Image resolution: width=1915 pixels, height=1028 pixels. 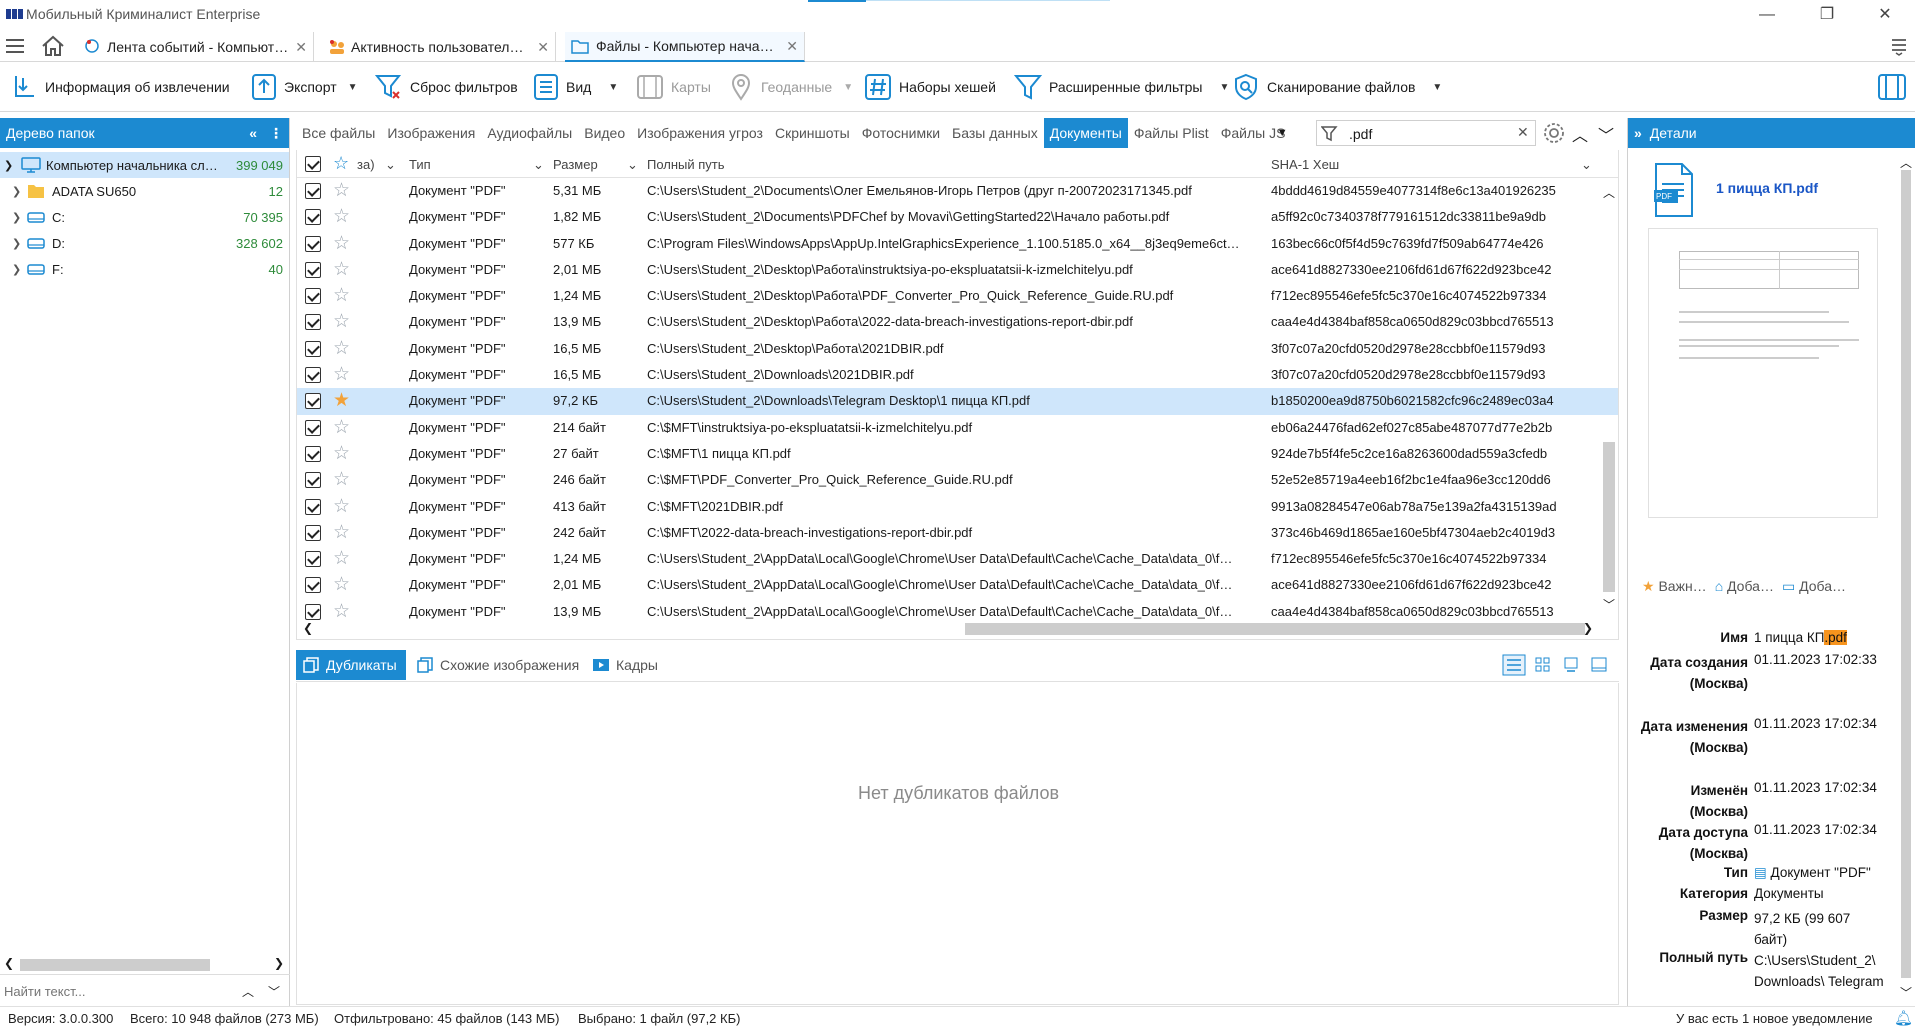 I want to click on column-type: Тип, so click(x=420, y=164).